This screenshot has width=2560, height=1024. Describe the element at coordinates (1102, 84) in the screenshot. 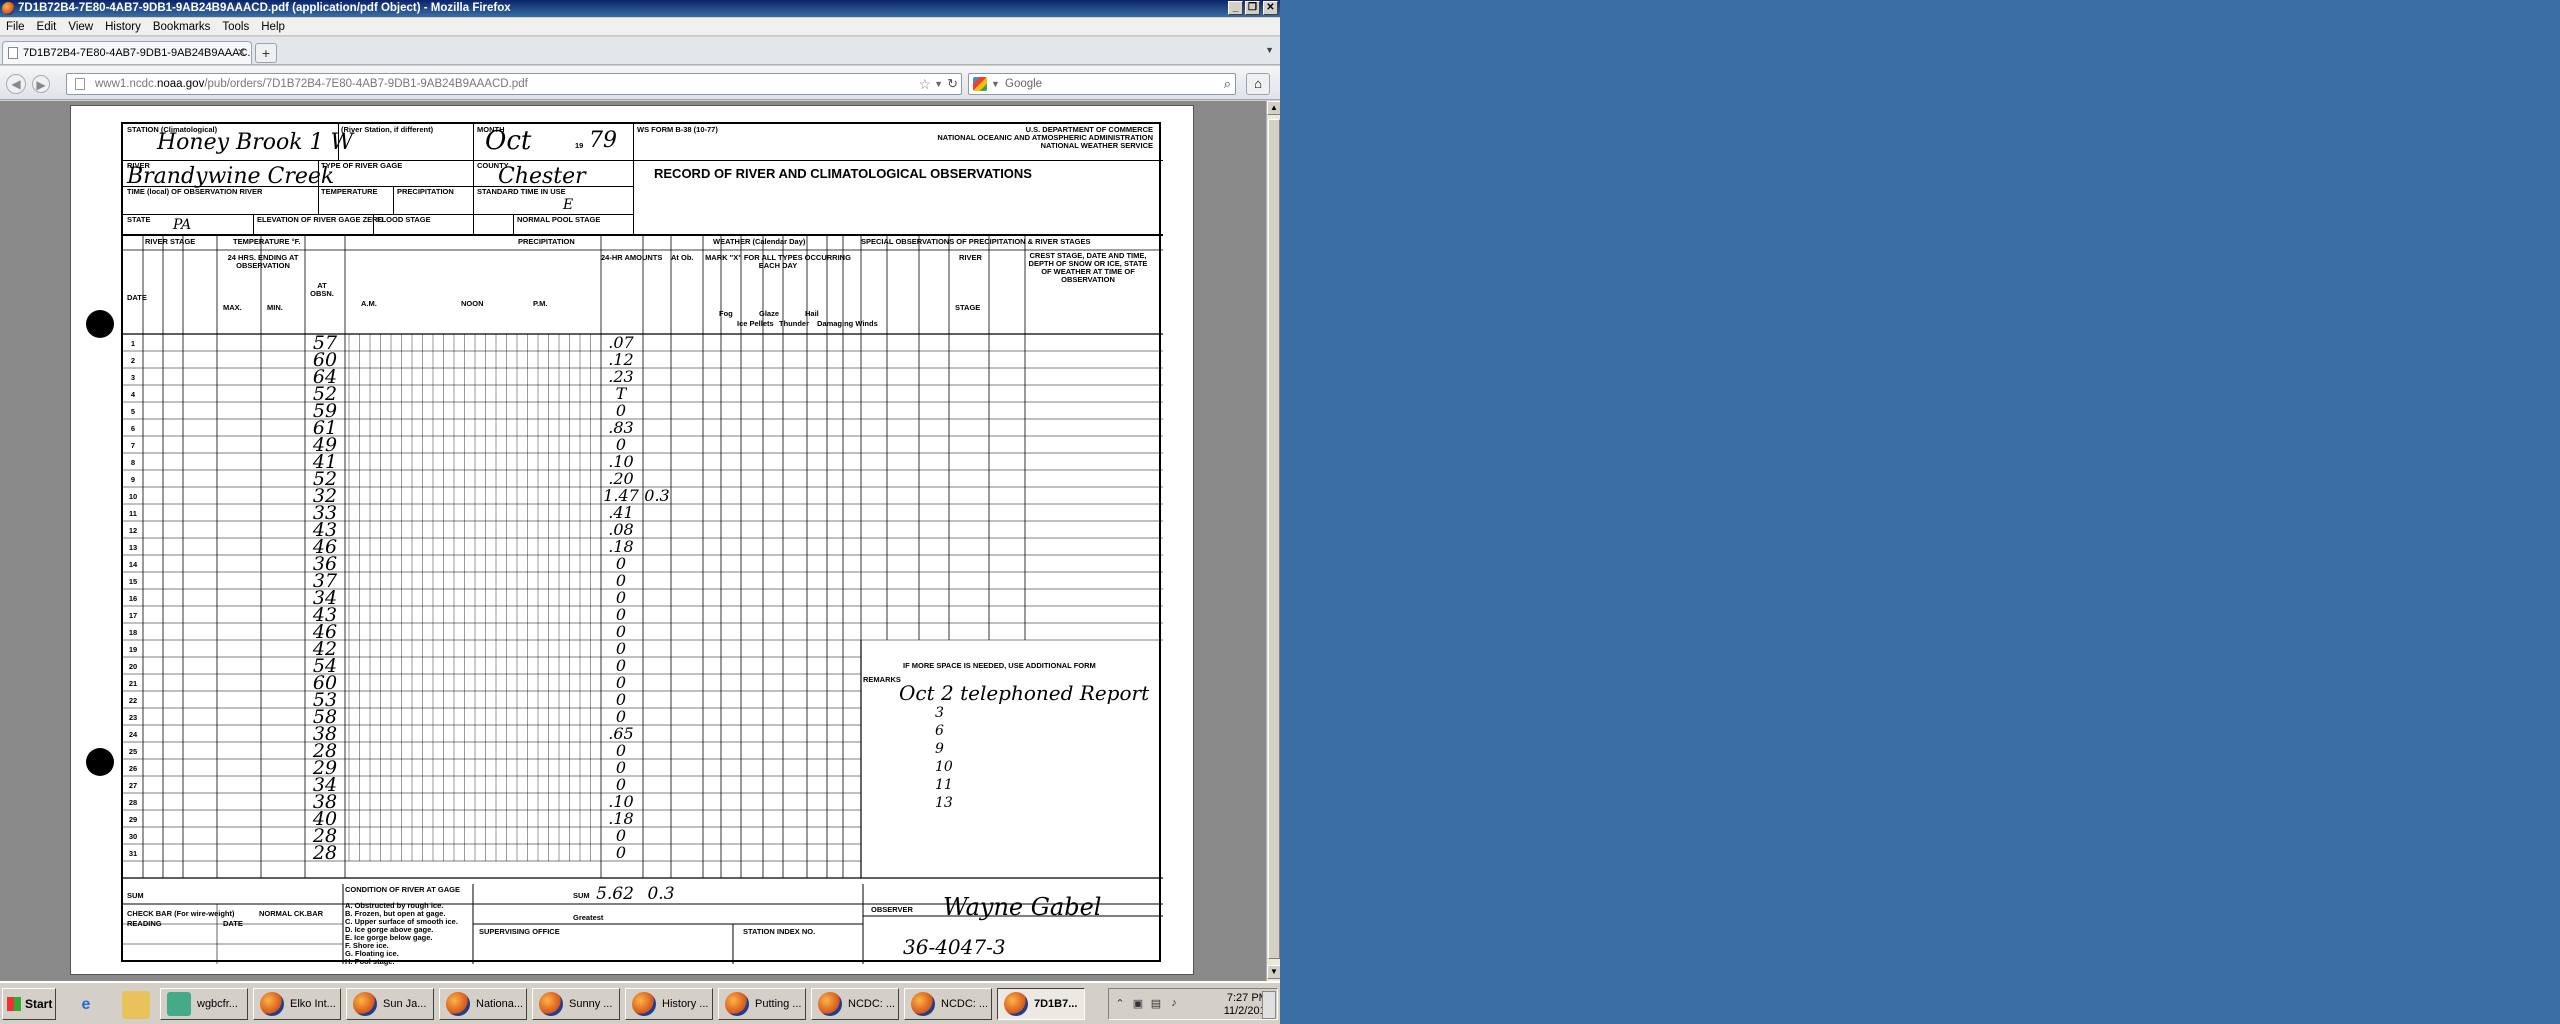

I see `search-bar: ▼ Google ⌕` at that location.